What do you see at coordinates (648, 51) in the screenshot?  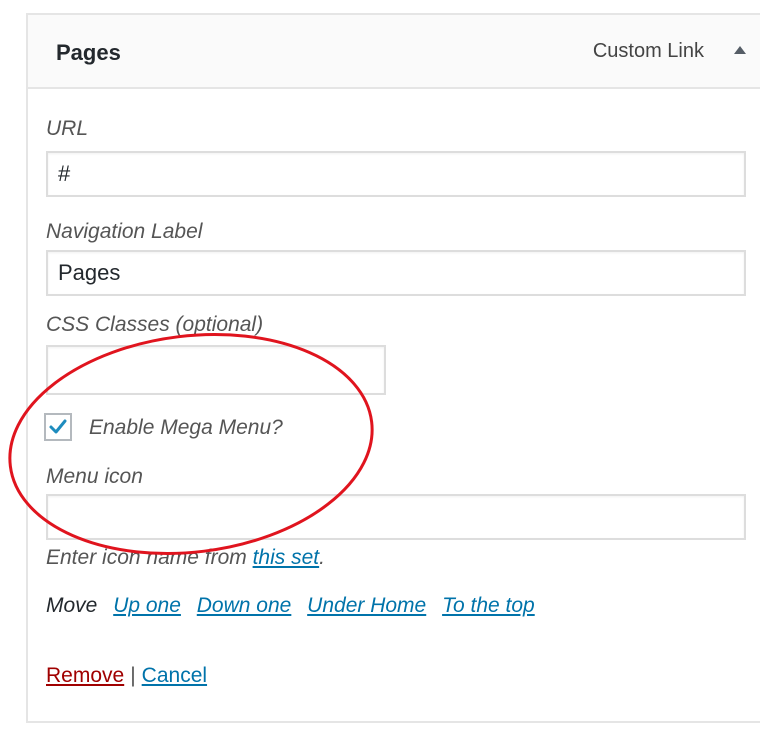 I see `menu-item-type: Custom Link` at bounding box center [648, 51].